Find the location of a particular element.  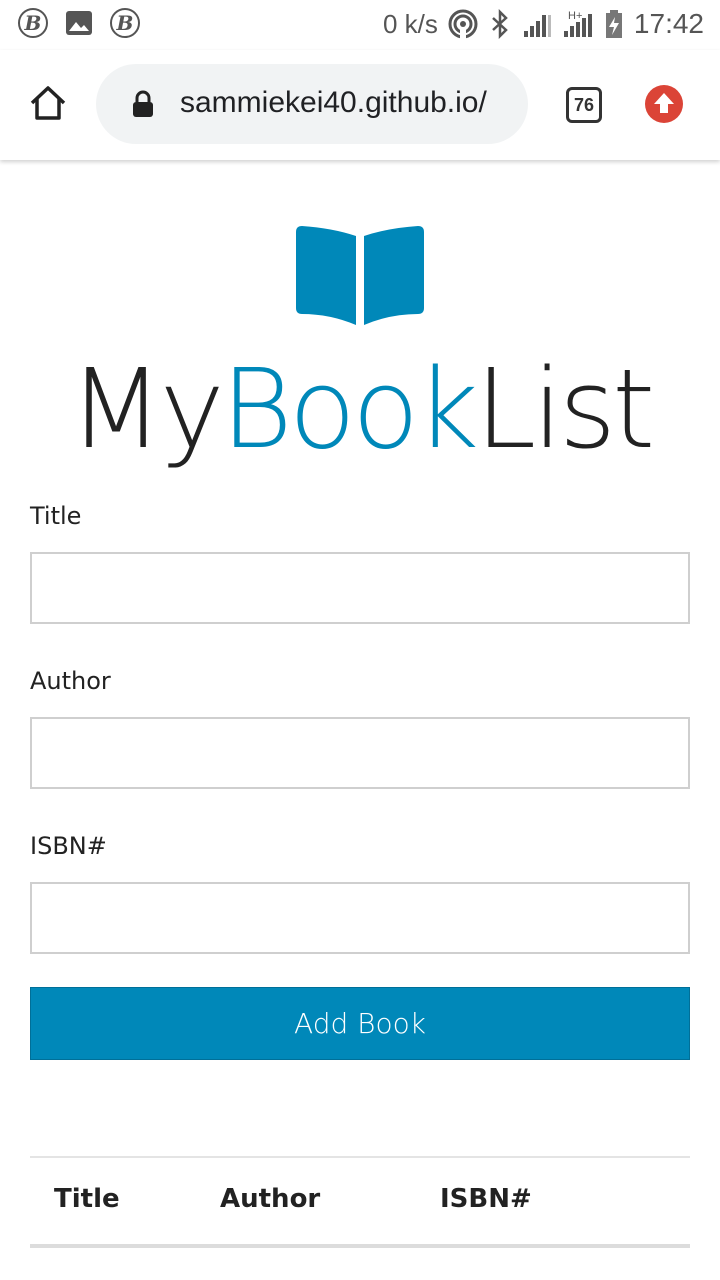

author-input is located at coordinates (360, 753).